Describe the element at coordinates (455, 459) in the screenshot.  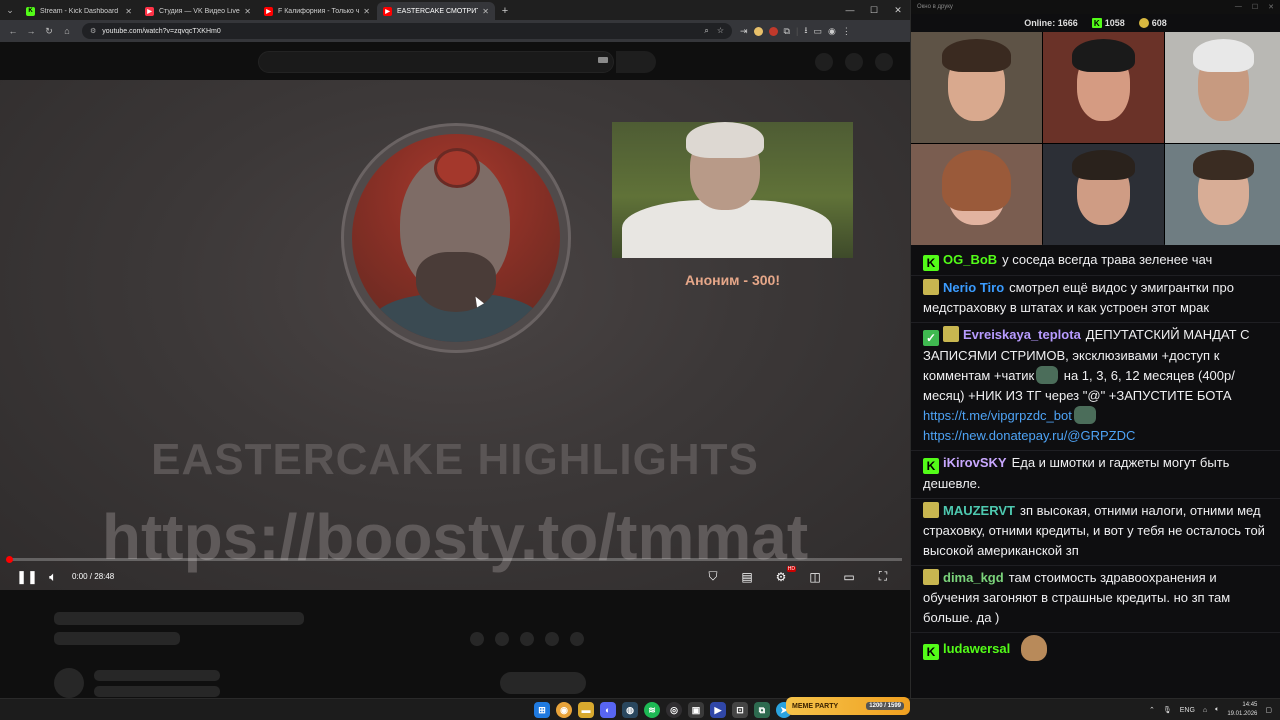
I see `overlay-title: EASTERCAKE HIGHLIGHTS` at that location.